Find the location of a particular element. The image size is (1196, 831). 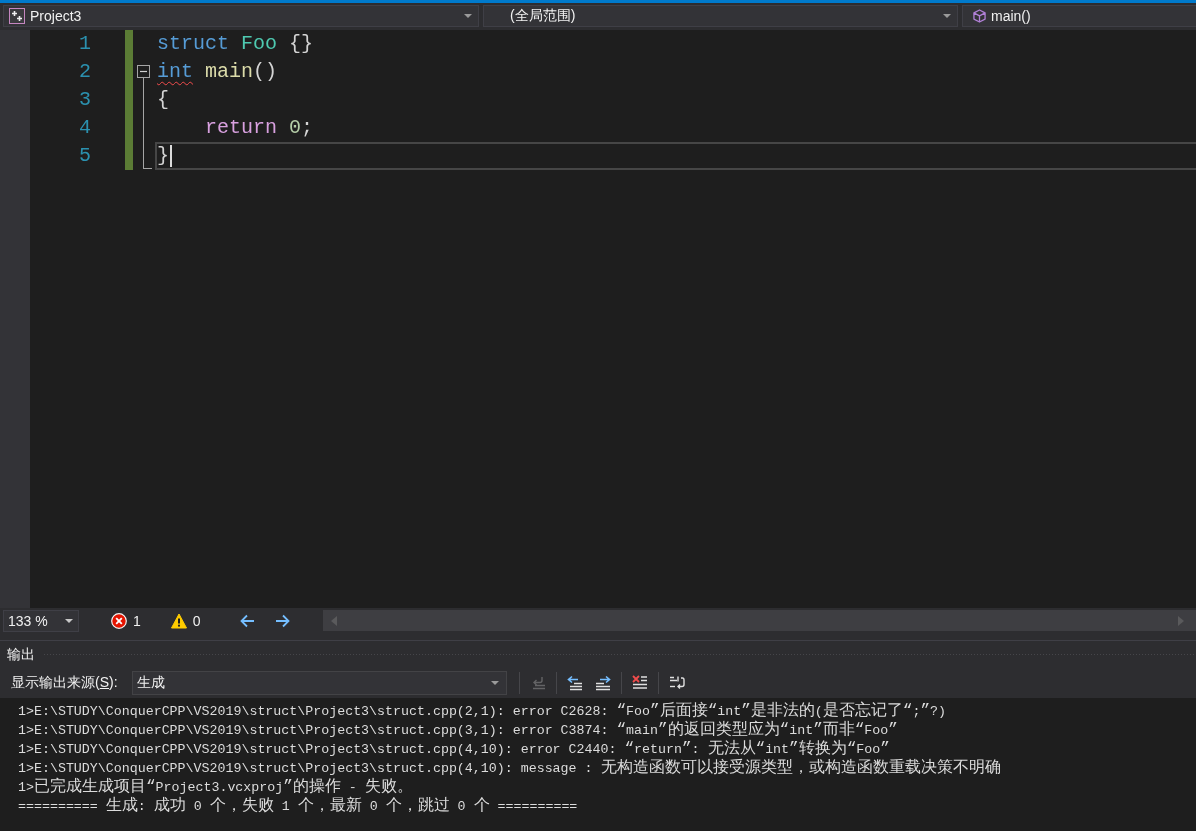

member-dropdown: main() is located at coordinates (1079, 16).